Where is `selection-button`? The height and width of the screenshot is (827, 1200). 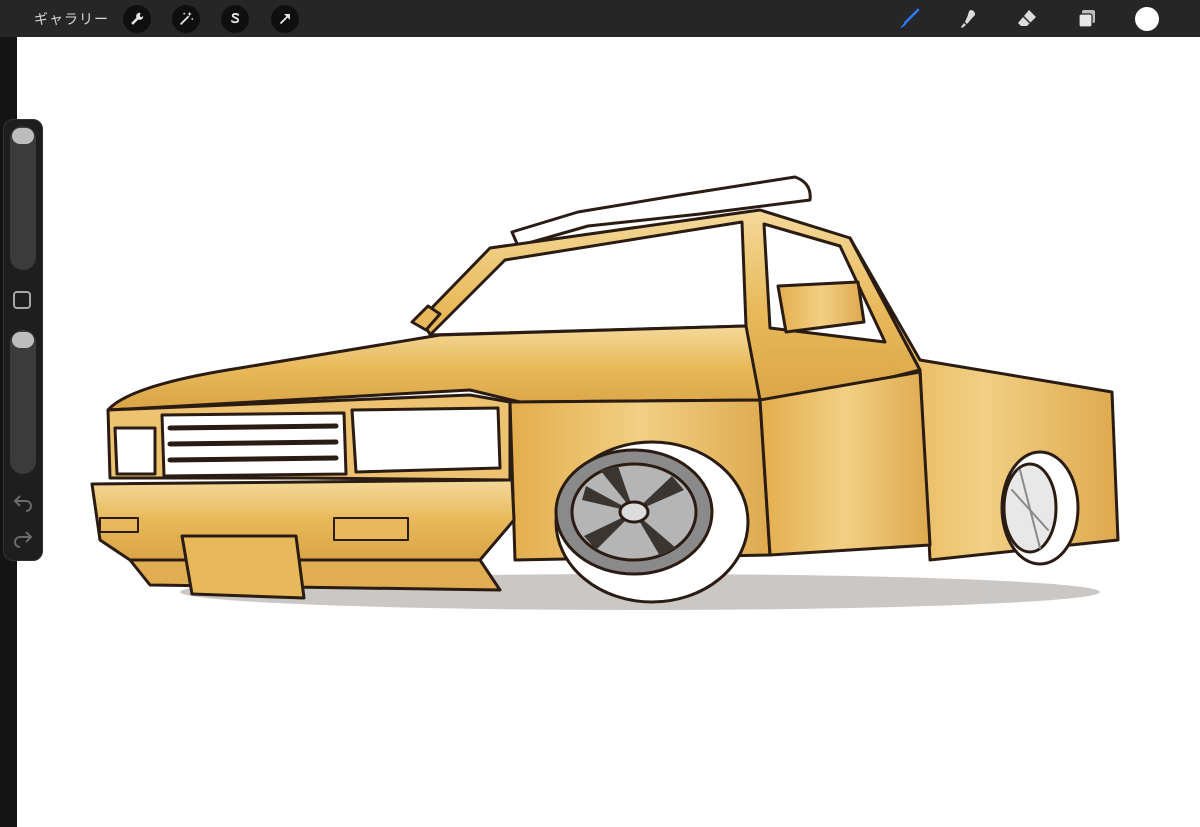
selection-button is located at coordinates (235, 19).